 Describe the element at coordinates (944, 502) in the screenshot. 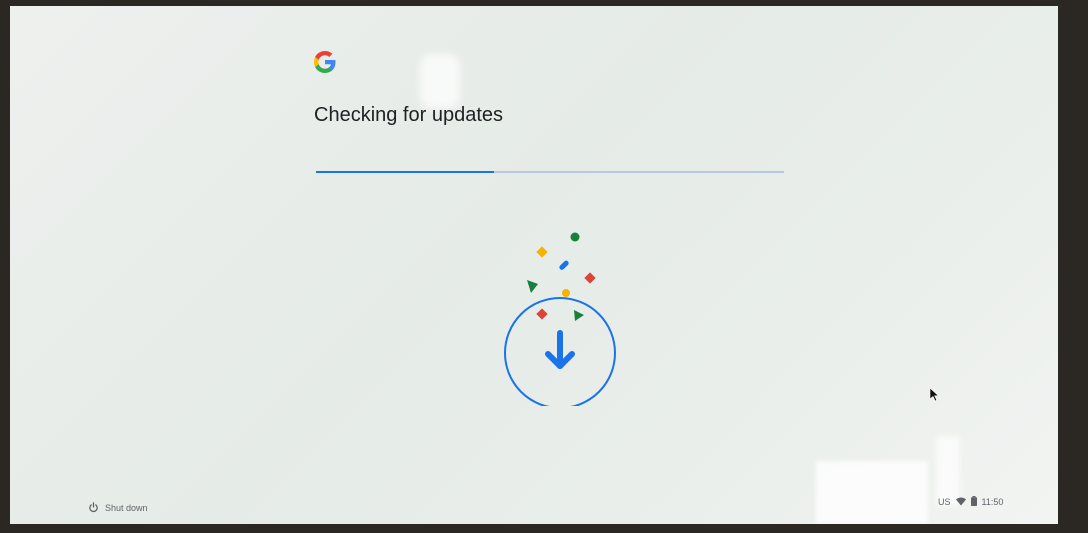

I see `ime-indicator: US` at that location.